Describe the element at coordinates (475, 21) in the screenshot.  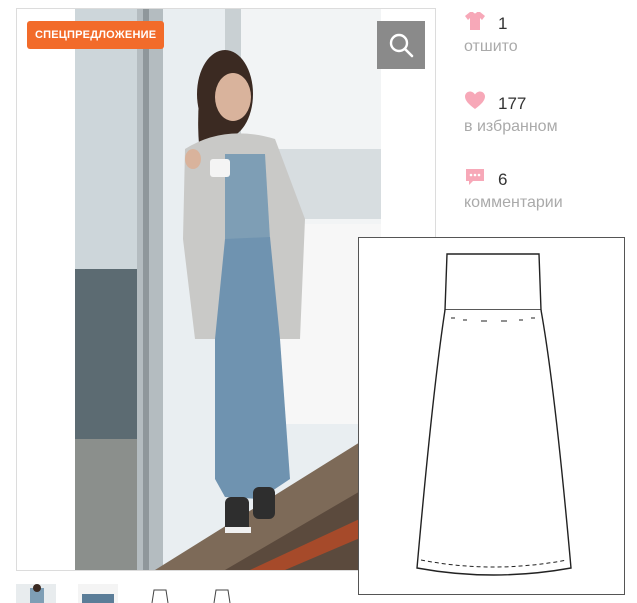
I see `tshirt-icon` at that location.